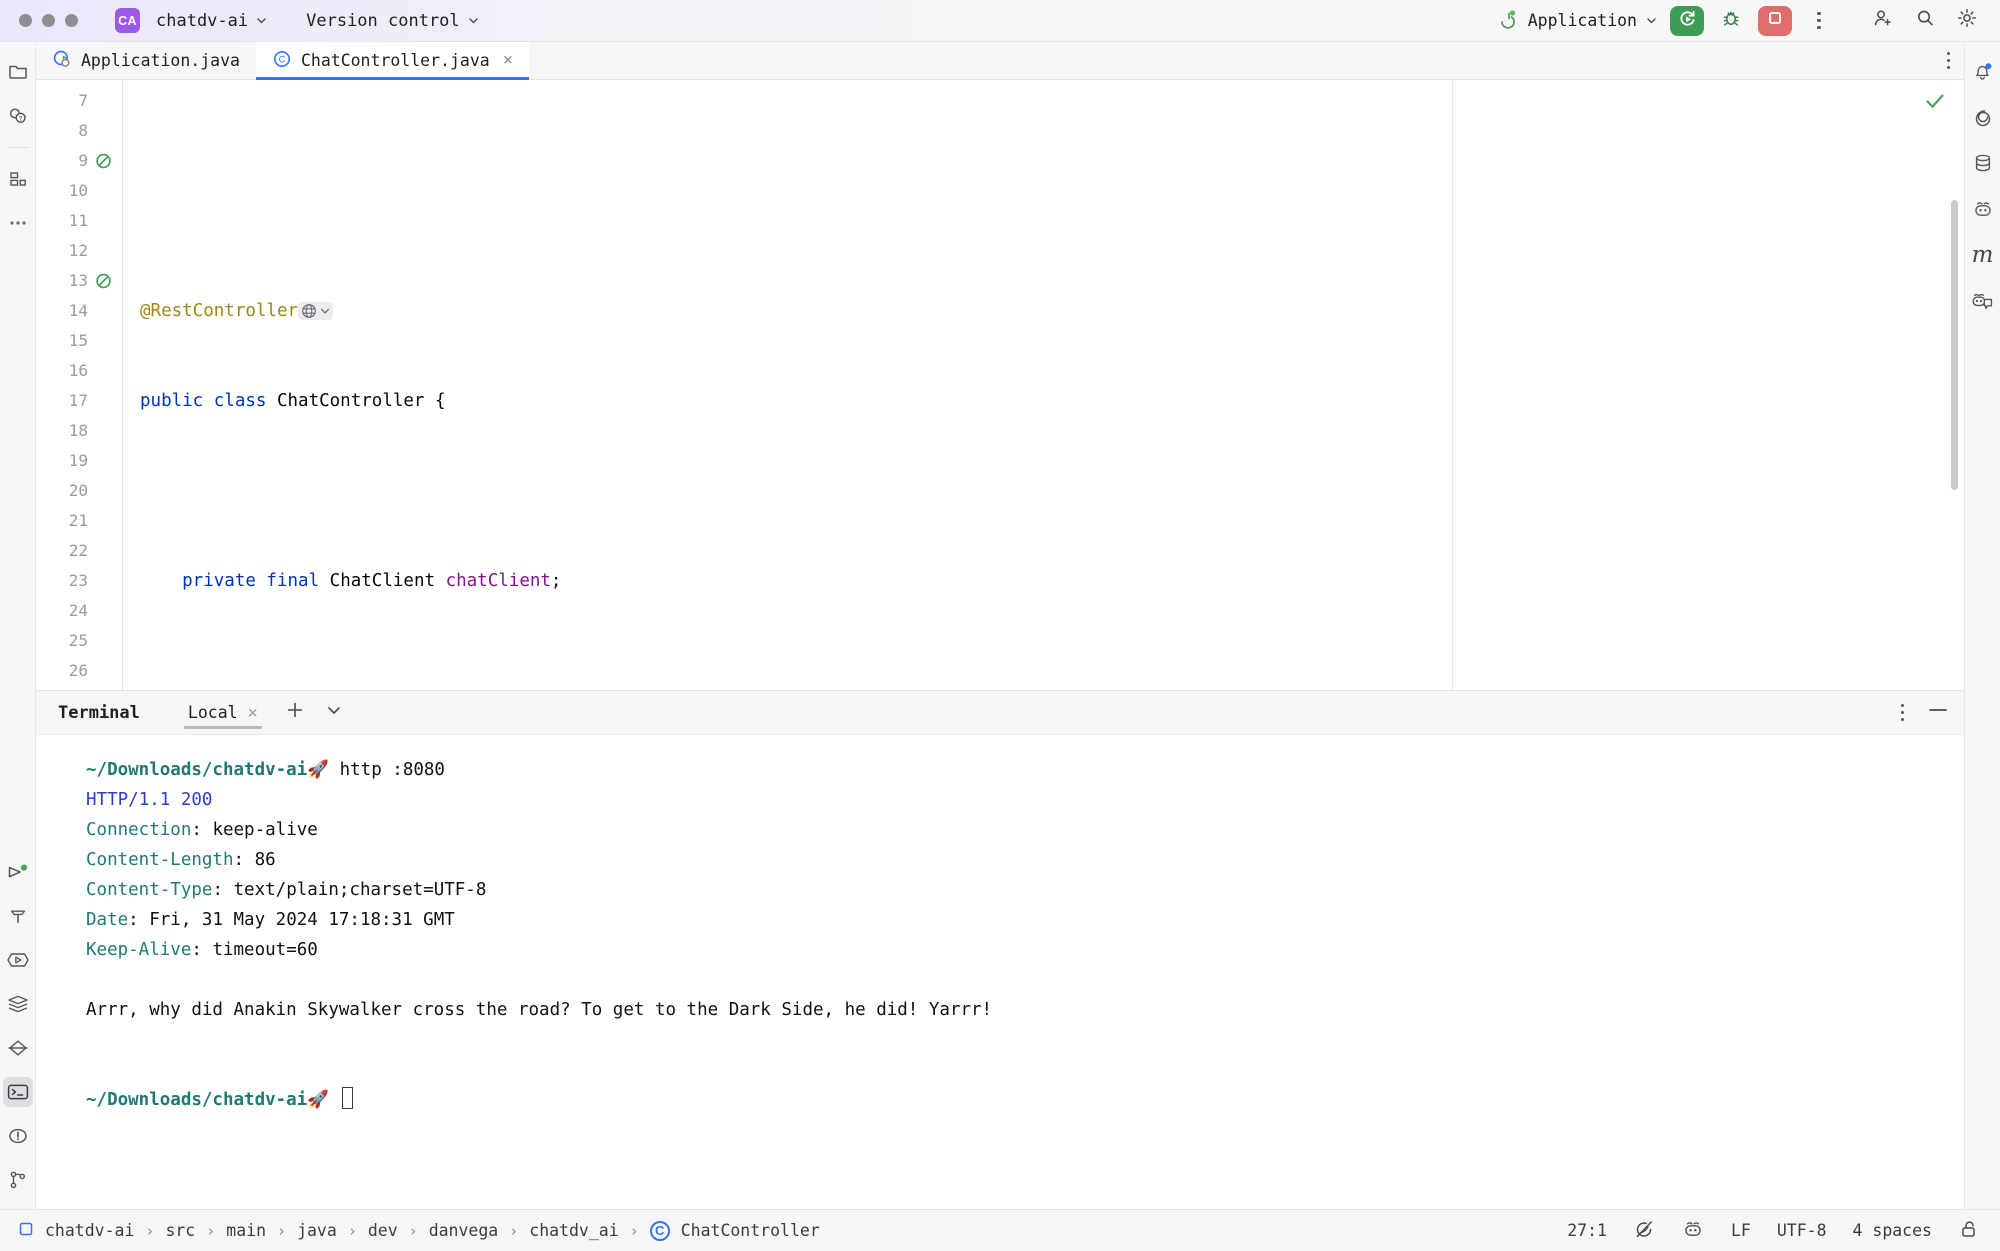  I want to click on indent-indicator: 4 spaces, so click(1892, 1230).